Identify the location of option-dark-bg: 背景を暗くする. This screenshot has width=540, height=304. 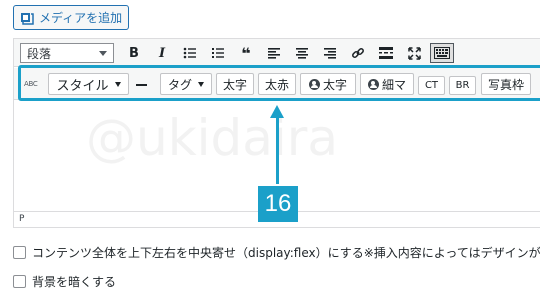
(64, 281).